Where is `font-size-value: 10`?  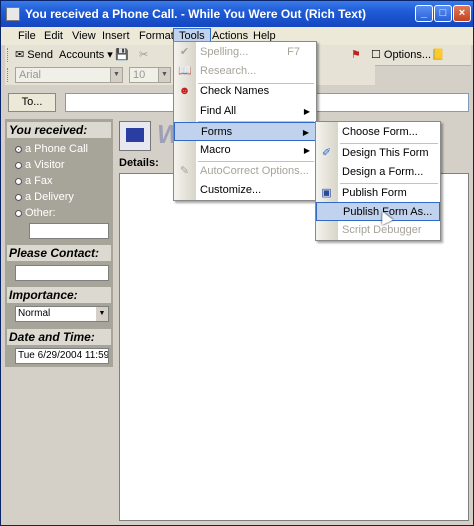 font-size-value: 10 is located at coordinates (139, 75).